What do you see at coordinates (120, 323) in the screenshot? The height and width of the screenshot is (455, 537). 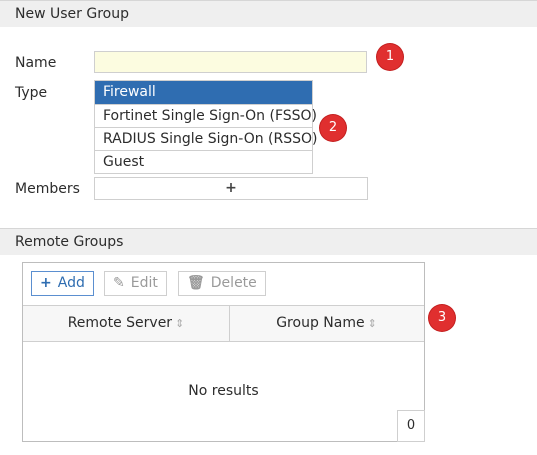 I see `column-label: Remote Server` at bounding box center [120, 323].